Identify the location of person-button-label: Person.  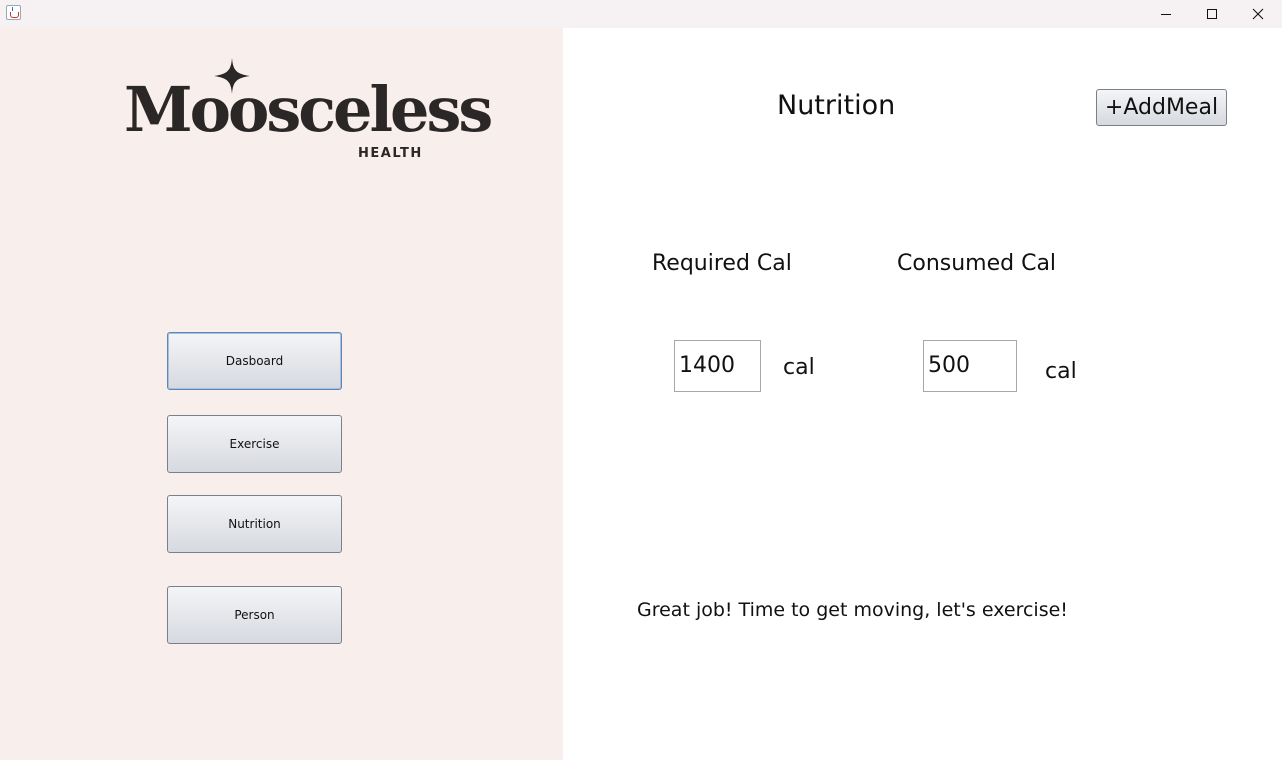
(254, 615).